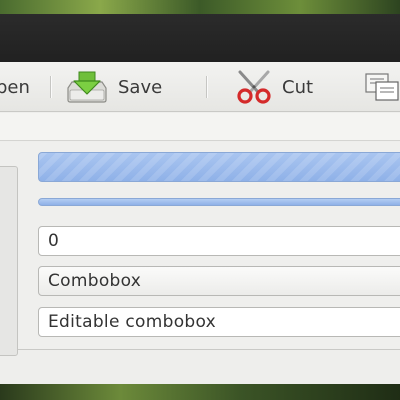 This screenshot has width=400, height=400. I want to click on copy-icon, so click(381, 87).